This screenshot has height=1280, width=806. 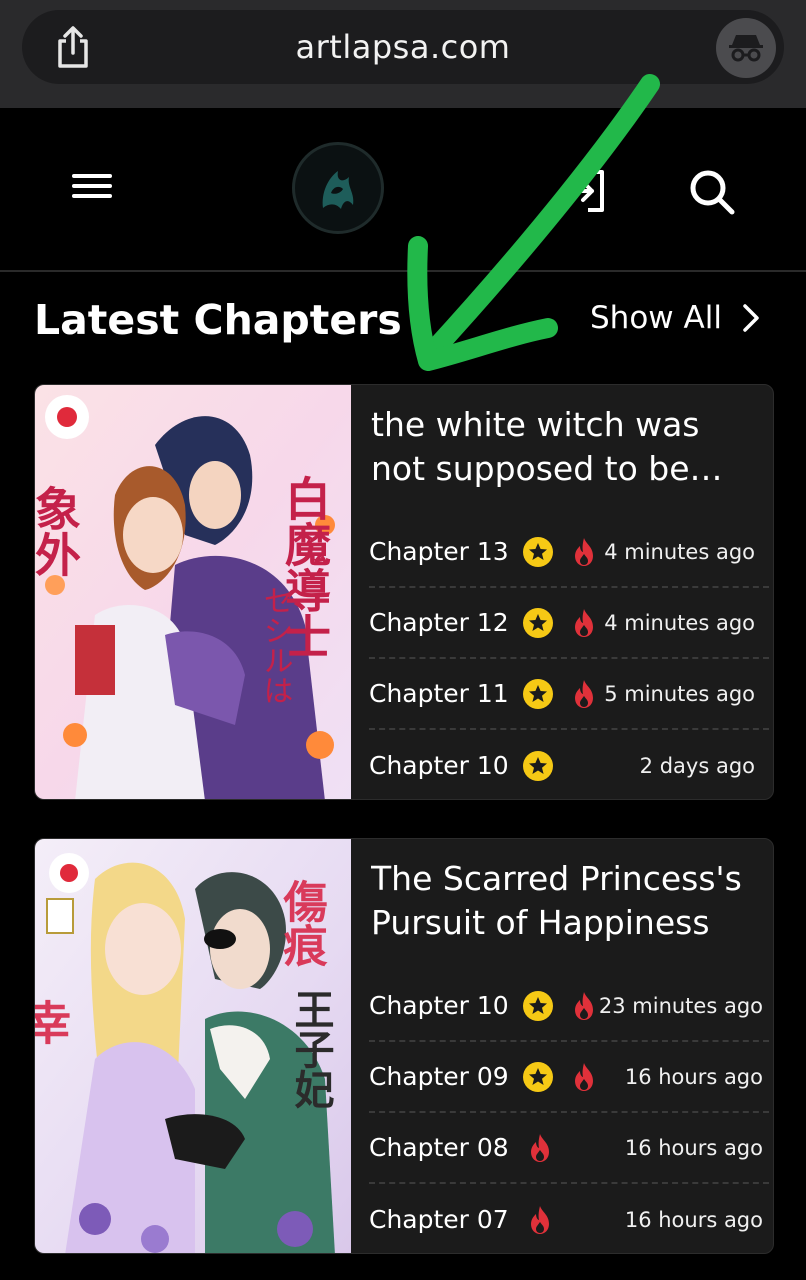 I want to click on address-bar: artlapsa.com, so click(x=403, y=47).